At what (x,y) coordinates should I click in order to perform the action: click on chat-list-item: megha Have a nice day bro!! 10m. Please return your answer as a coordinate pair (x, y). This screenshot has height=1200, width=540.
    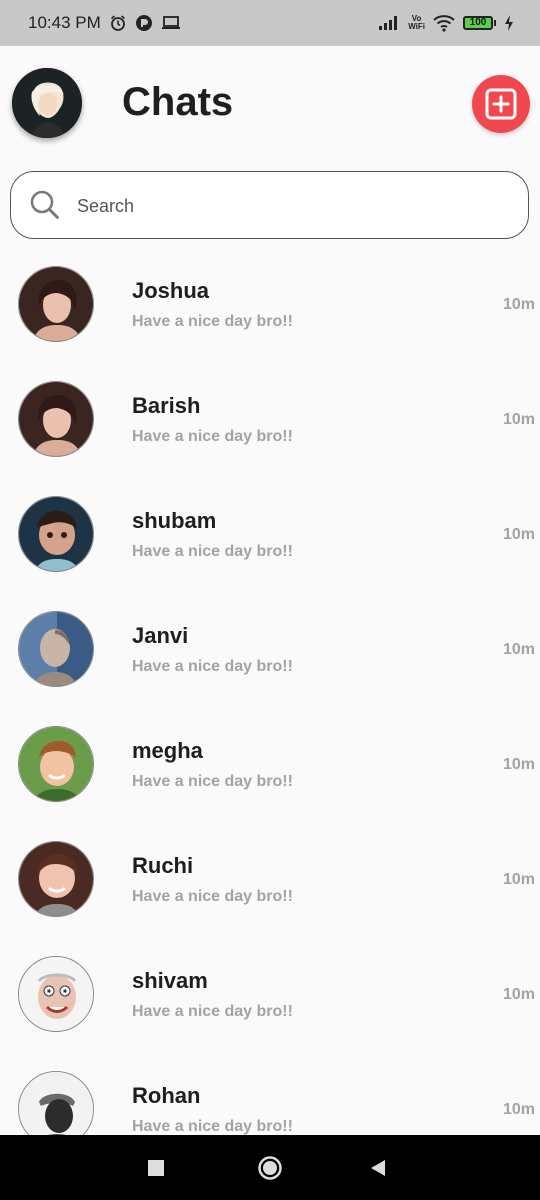
    Looking at the image, I should click on (270, 763).